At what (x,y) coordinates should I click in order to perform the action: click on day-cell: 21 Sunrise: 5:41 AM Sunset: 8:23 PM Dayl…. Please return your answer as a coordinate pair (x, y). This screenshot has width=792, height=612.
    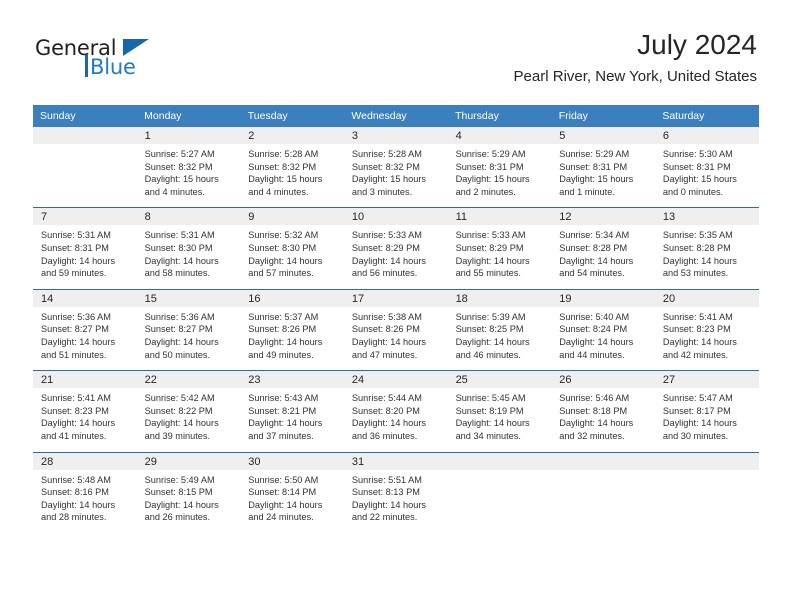
    Looking at the image, I should click on (85, 411).